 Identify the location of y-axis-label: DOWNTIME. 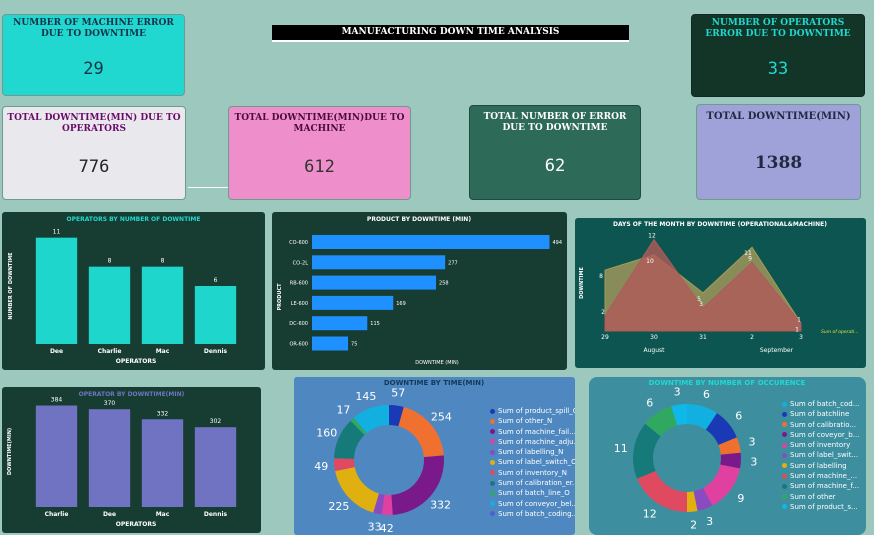
(582, 283).